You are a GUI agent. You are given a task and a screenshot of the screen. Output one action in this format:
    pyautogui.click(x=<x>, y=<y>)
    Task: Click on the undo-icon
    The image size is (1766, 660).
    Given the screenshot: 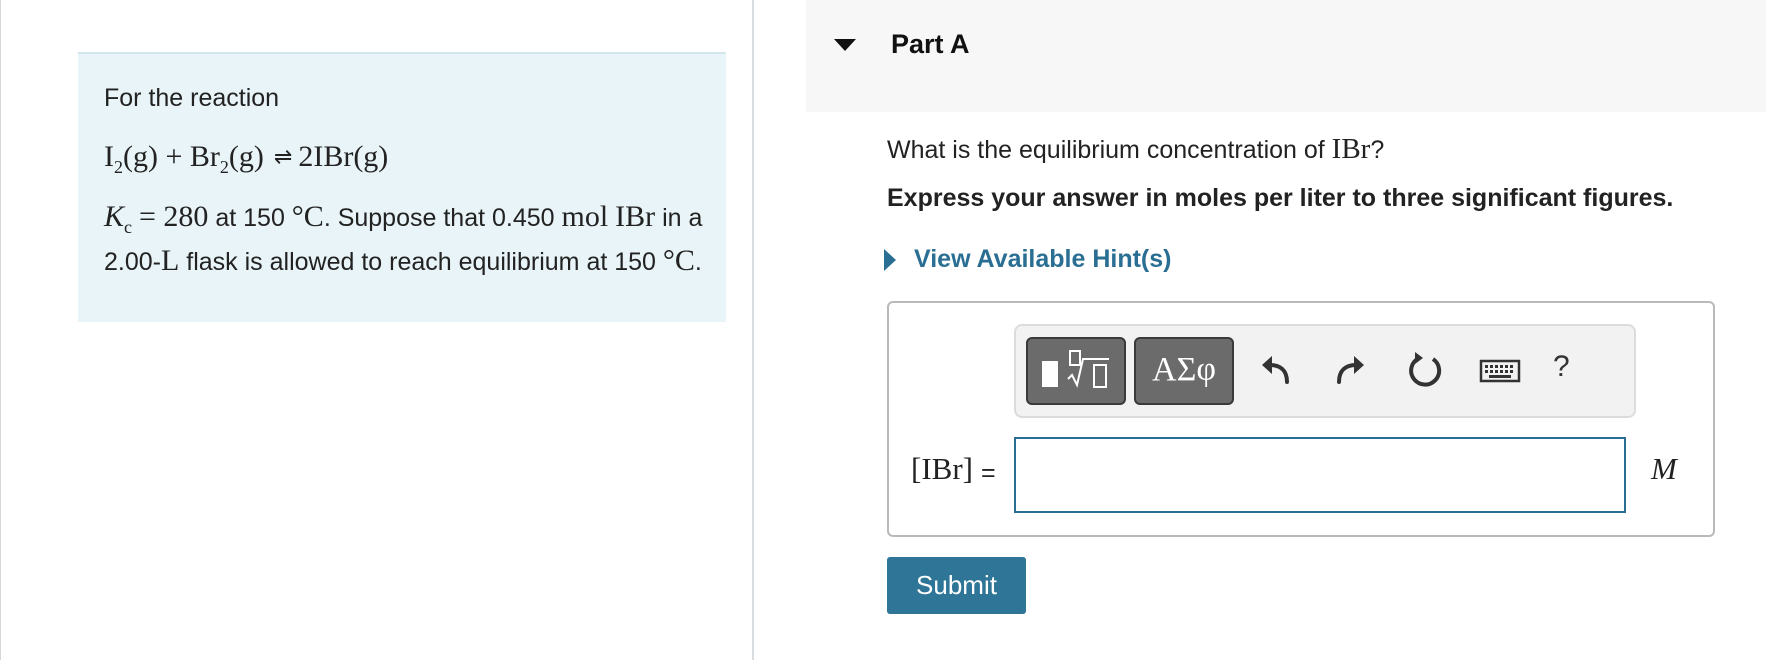 What is the action you would take?
    pyautogui.click(x=1276, y=371)
    